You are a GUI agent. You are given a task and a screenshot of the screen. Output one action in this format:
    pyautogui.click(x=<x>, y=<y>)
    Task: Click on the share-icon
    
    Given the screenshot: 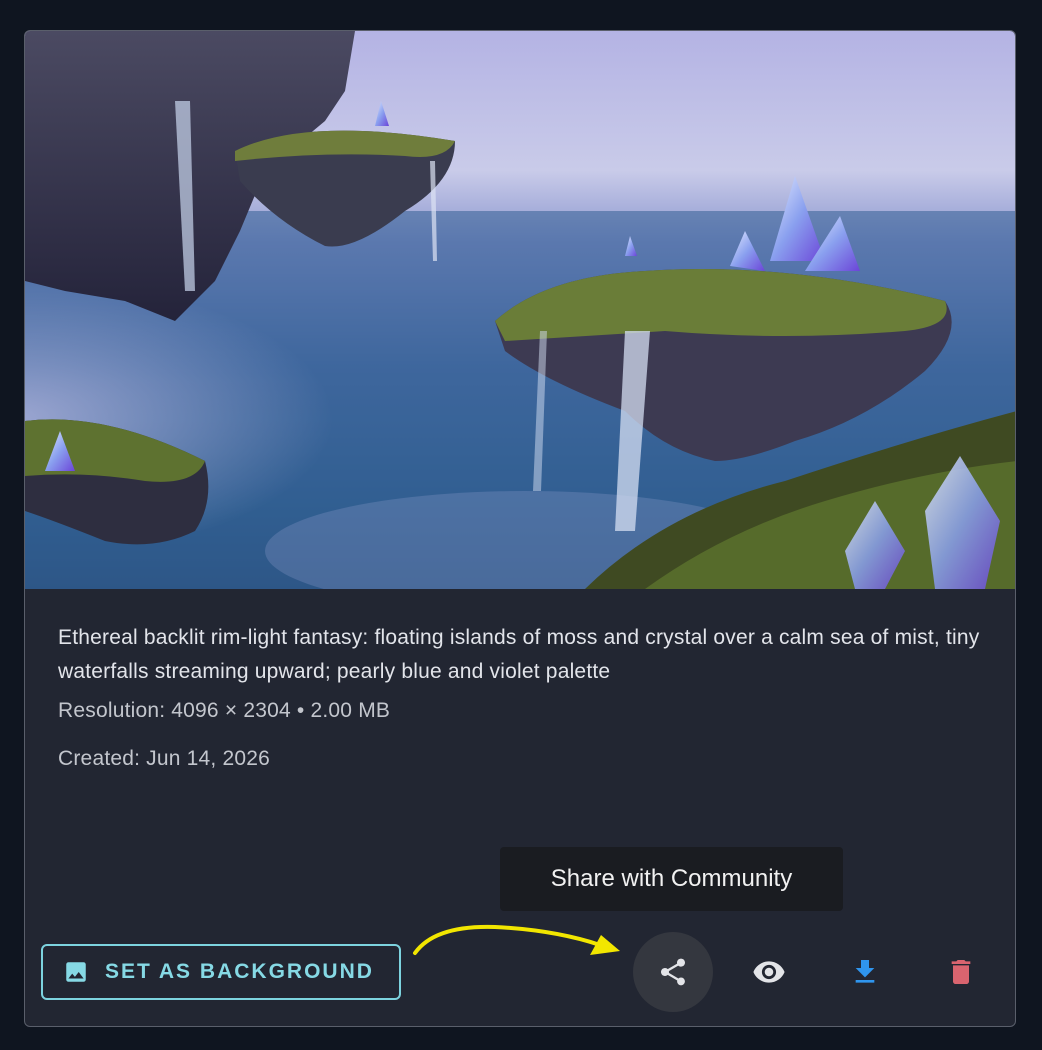 What is the action you would take?
    pyautogui.click(x=673, y=972)
    